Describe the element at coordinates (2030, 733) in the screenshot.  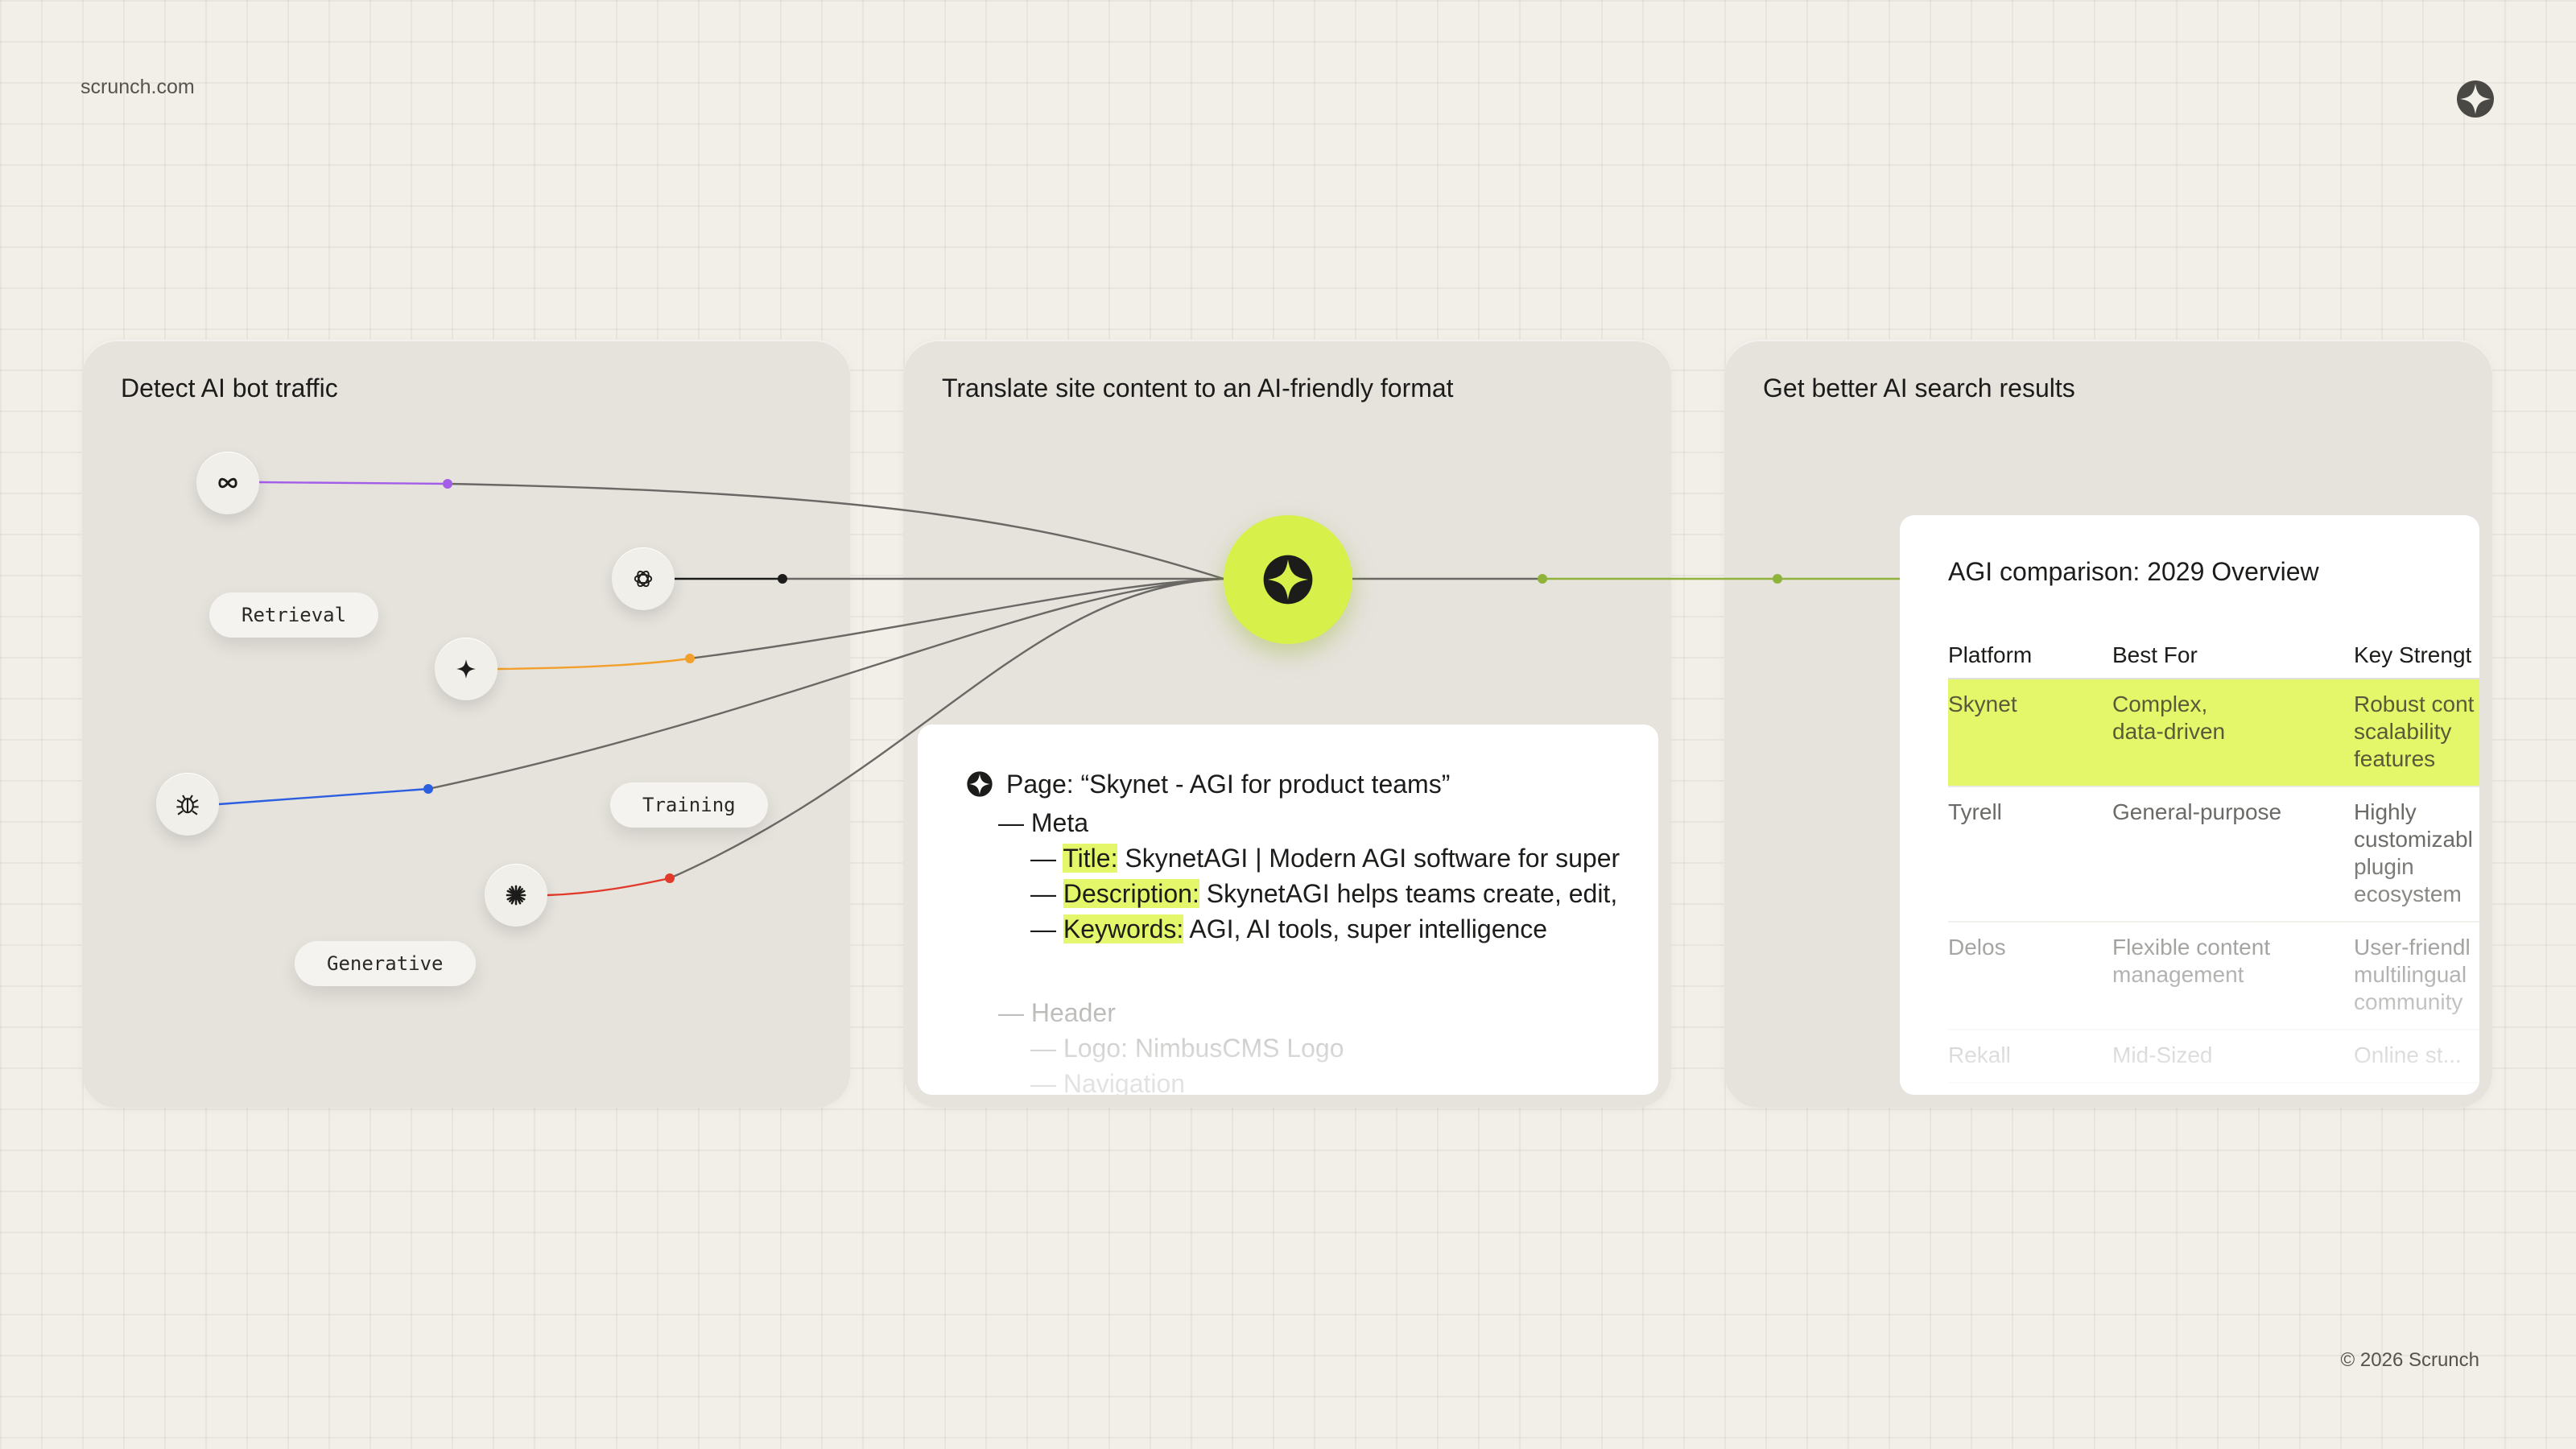
I see `platform-cell: Skynet` at that location.